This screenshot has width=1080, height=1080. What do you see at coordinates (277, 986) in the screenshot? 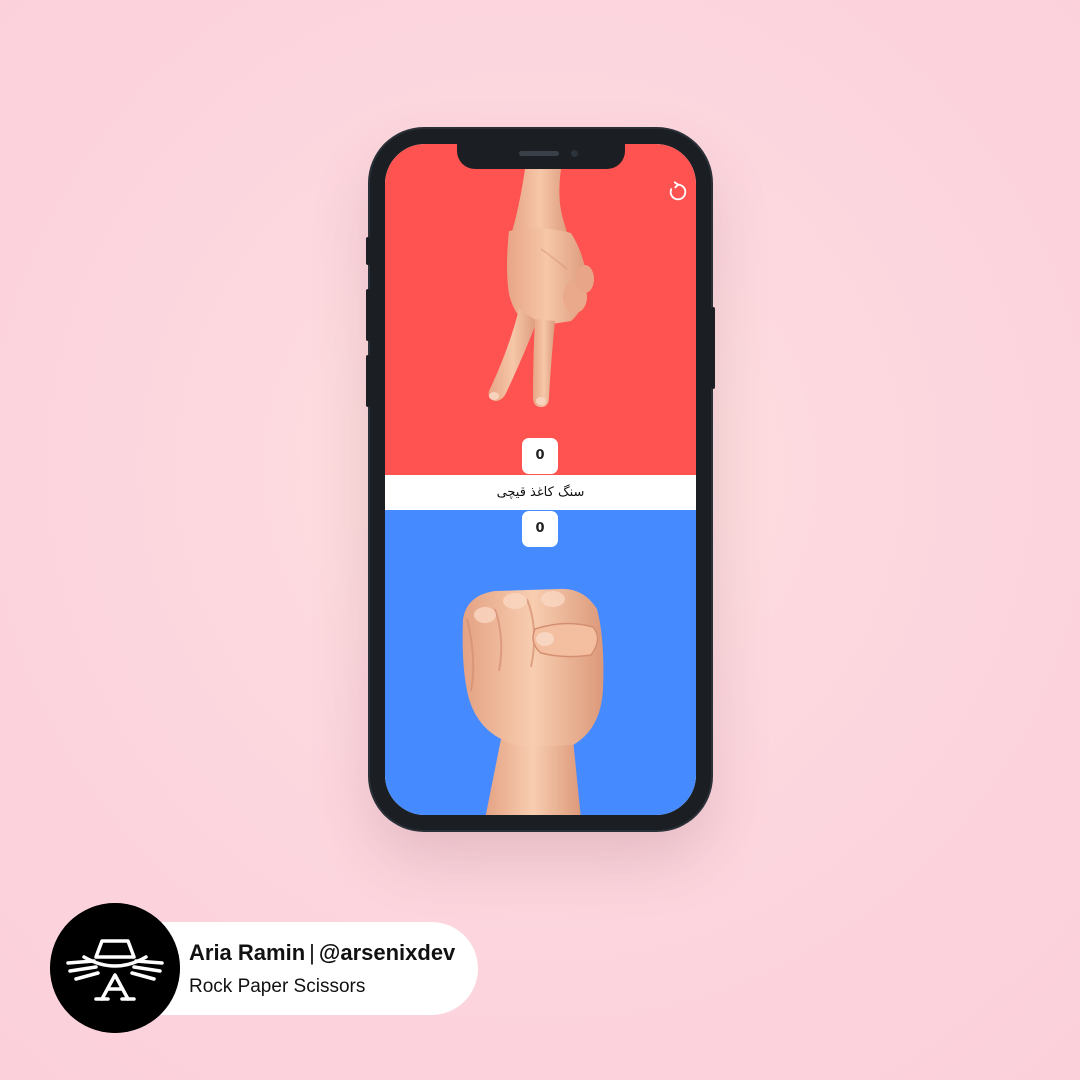
I see `project-name: Rock Paper Scissors` at bounding box center [277, 986].